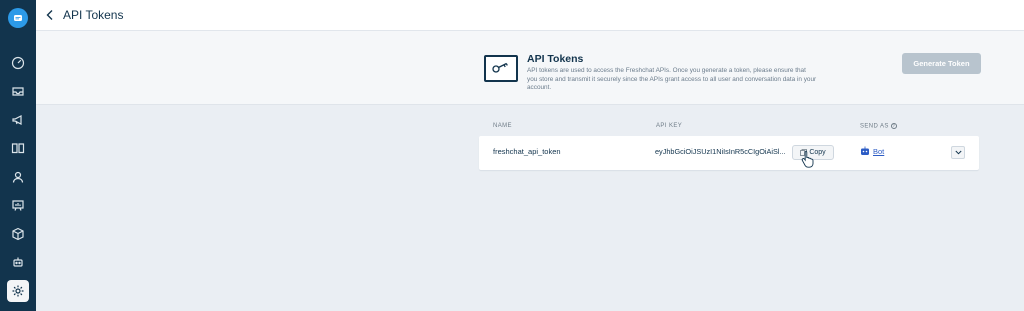  Describe the element at coordinates (18, 262) in the screenshot. I see `bot-icon` at that location.